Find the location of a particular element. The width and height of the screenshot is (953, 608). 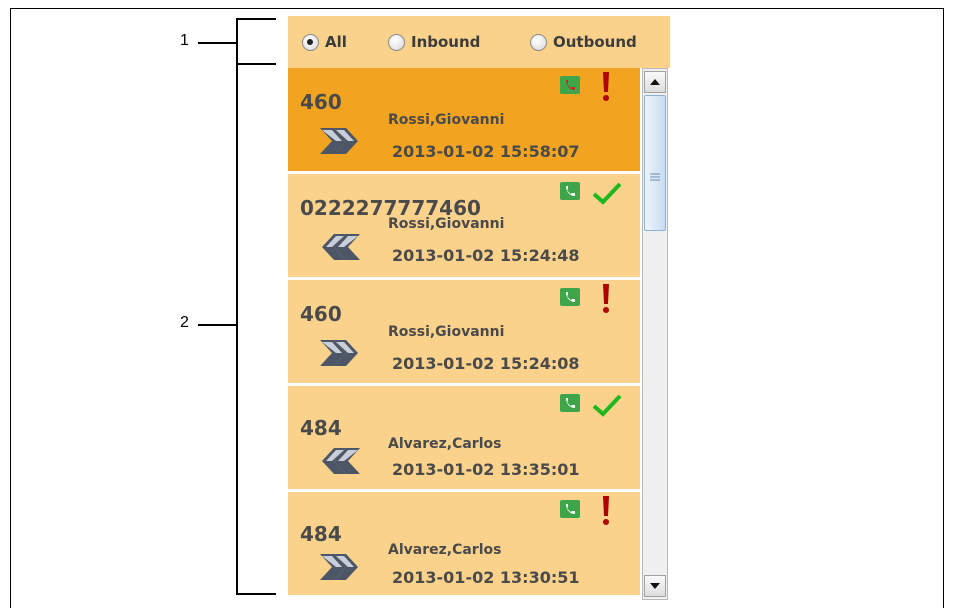

call-timestamp: 2013-01-02 15:58:07 is located at coordinates (486, 151).